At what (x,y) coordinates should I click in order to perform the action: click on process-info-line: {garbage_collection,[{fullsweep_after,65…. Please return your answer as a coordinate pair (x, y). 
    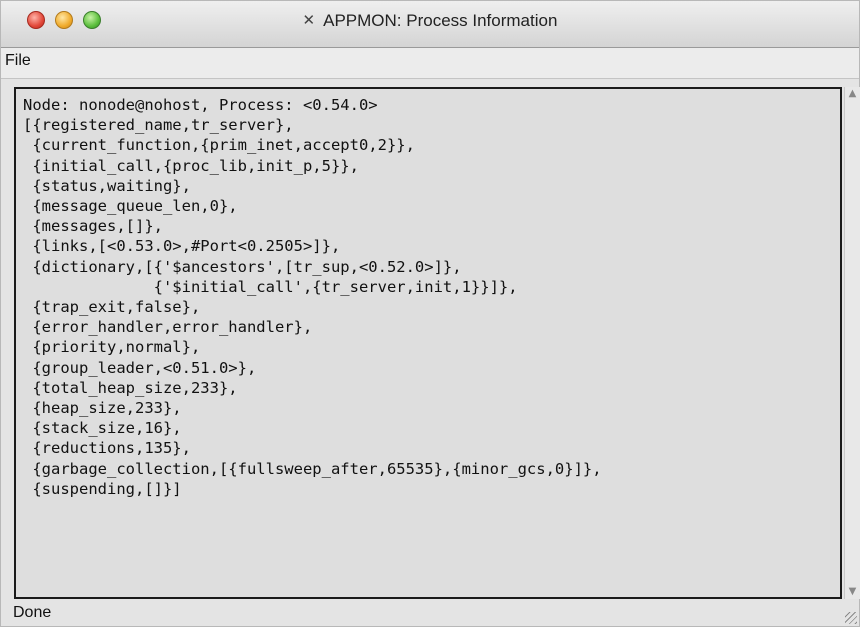
    Looking at the image, I should click on (312, 468).